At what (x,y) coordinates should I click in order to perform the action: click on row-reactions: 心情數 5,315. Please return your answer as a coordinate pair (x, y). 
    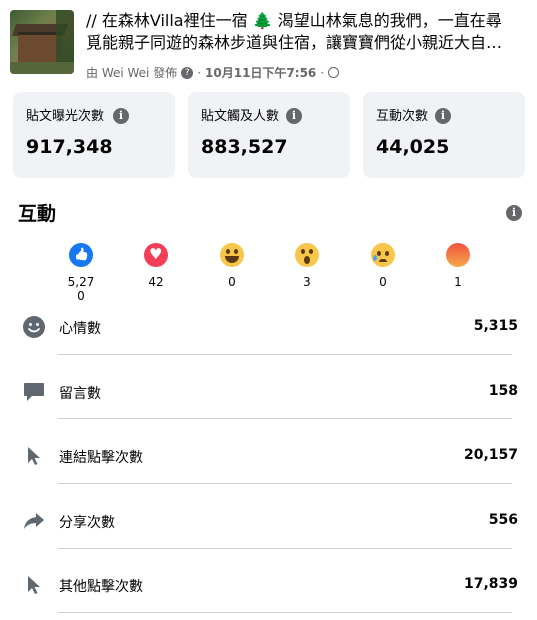
    Looking at the image, I should click on (270, 327).